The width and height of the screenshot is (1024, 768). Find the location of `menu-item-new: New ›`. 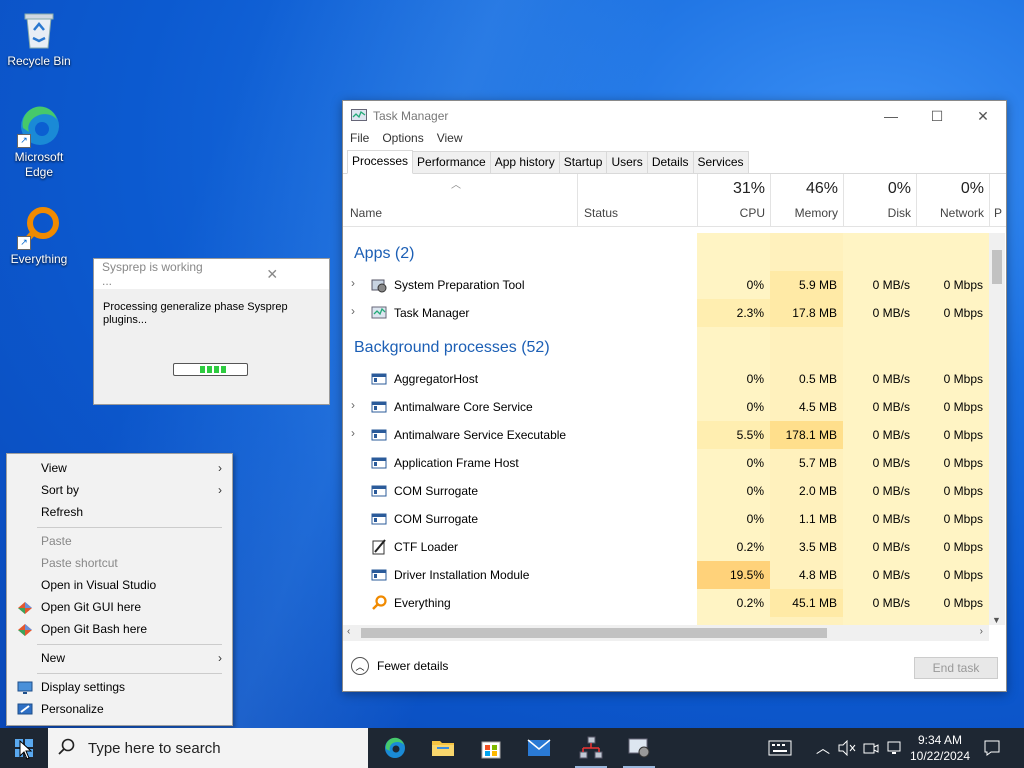

menu-item-new: New › is located at coordinates (119, 658).